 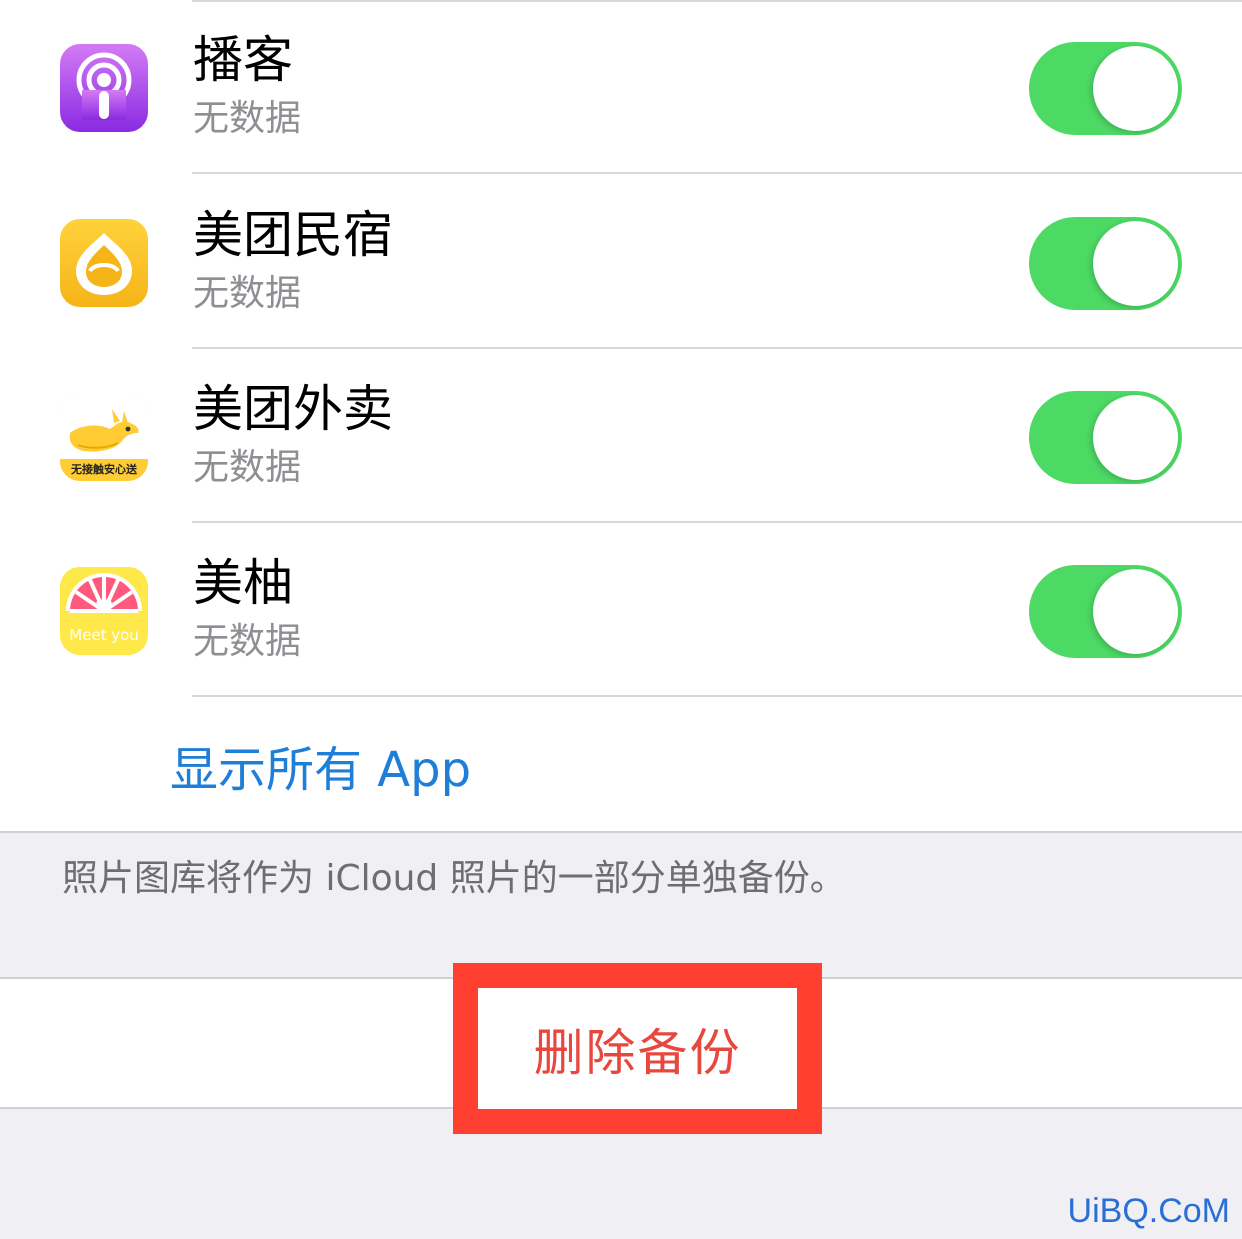 I want to click on app-name: 美团外卖, so click(x=293, y=409).